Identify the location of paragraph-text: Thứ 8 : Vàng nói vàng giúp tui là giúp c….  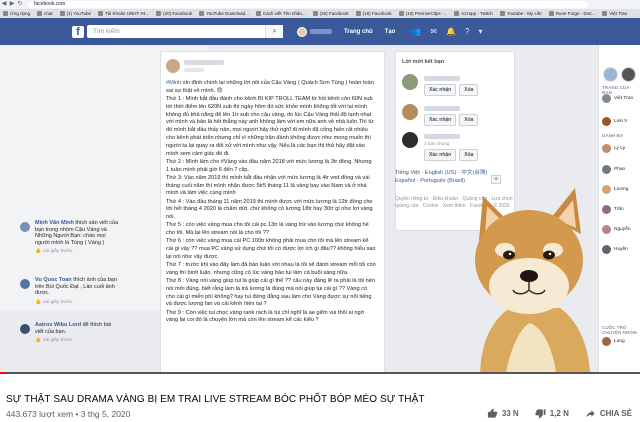
(270, 293).